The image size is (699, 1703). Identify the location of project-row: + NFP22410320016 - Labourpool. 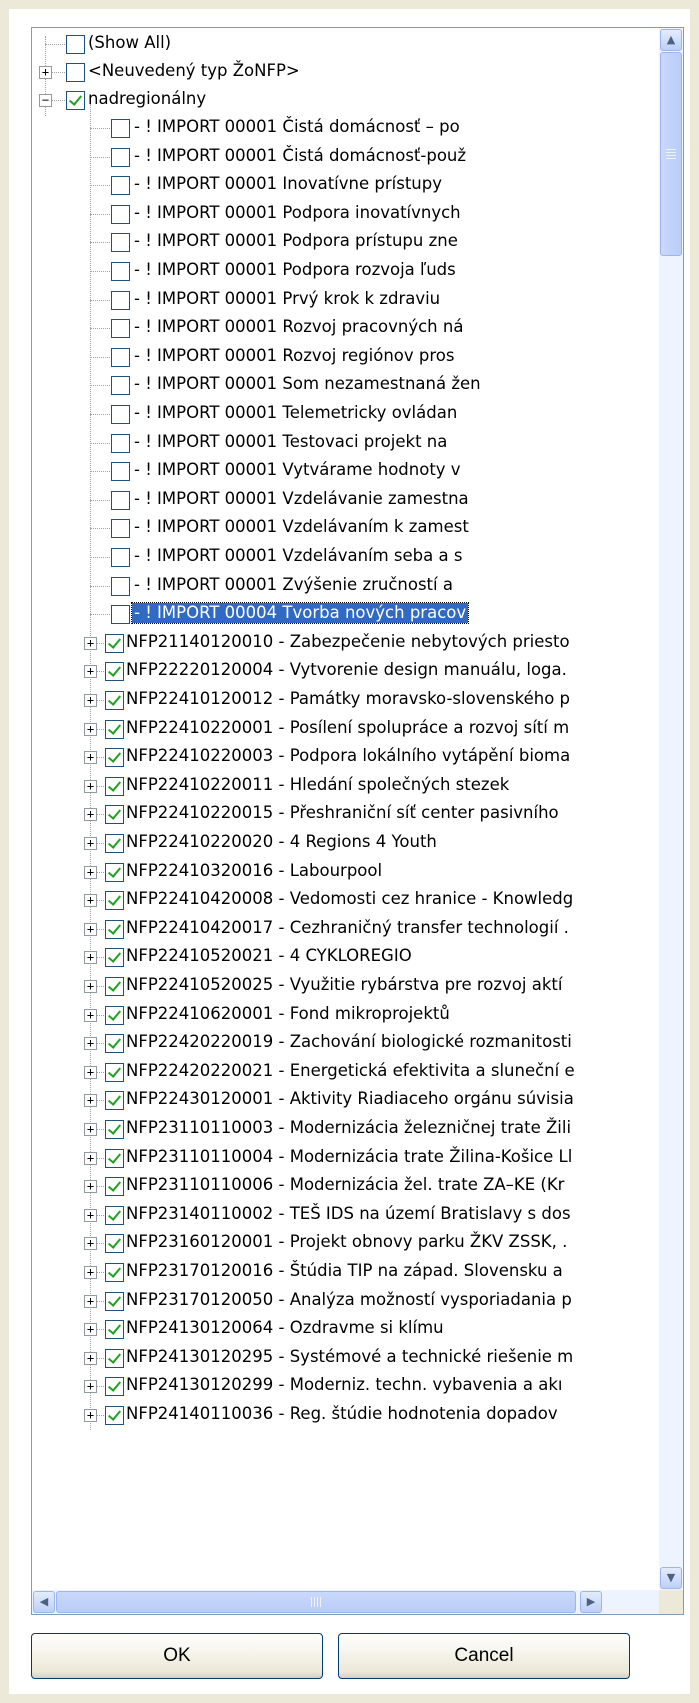
(345, 871).